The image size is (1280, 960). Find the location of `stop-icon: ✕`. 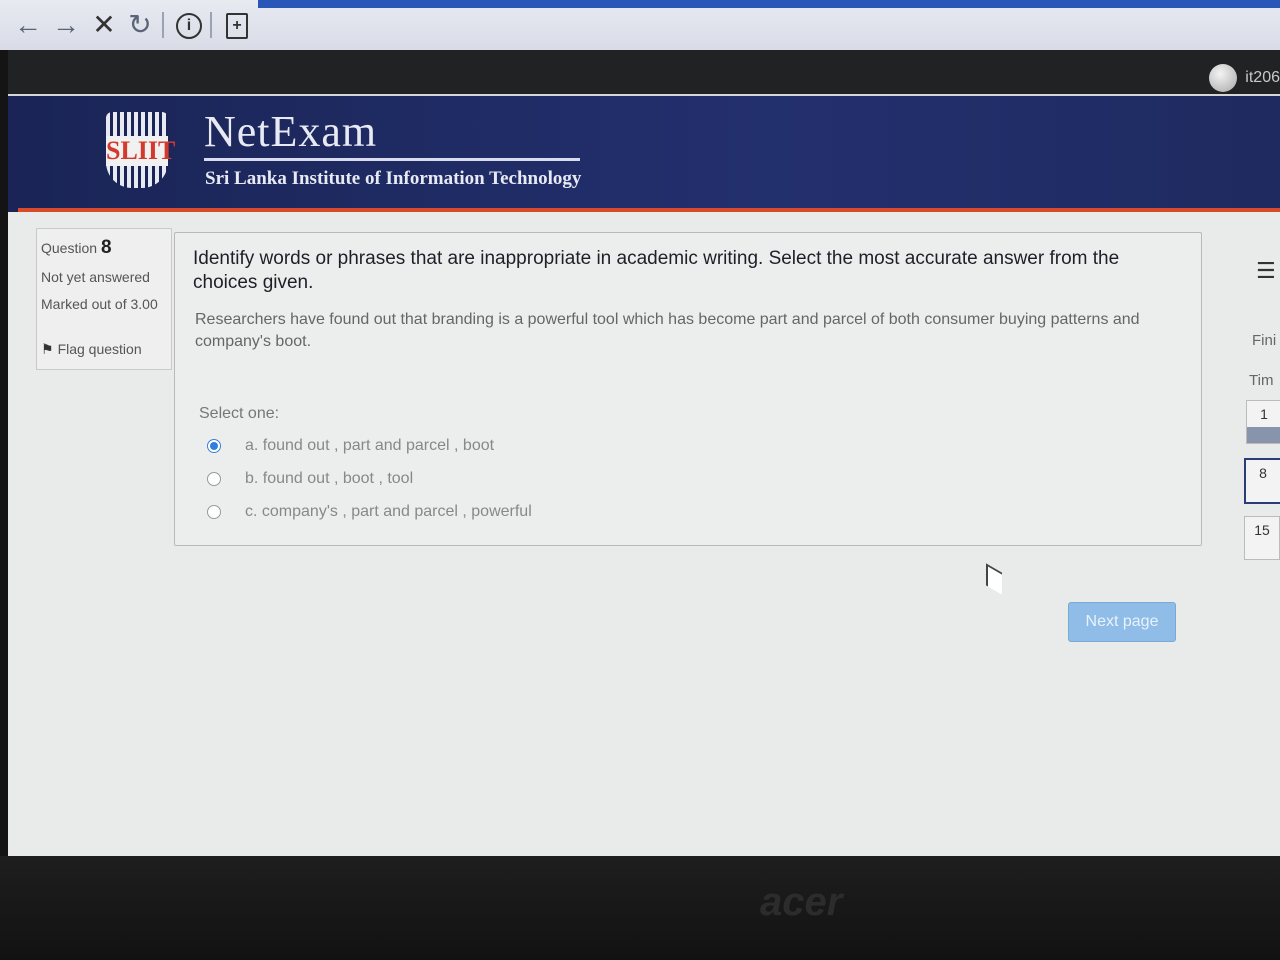

stop-icon: ✕ is located at coordinates (104, 25).